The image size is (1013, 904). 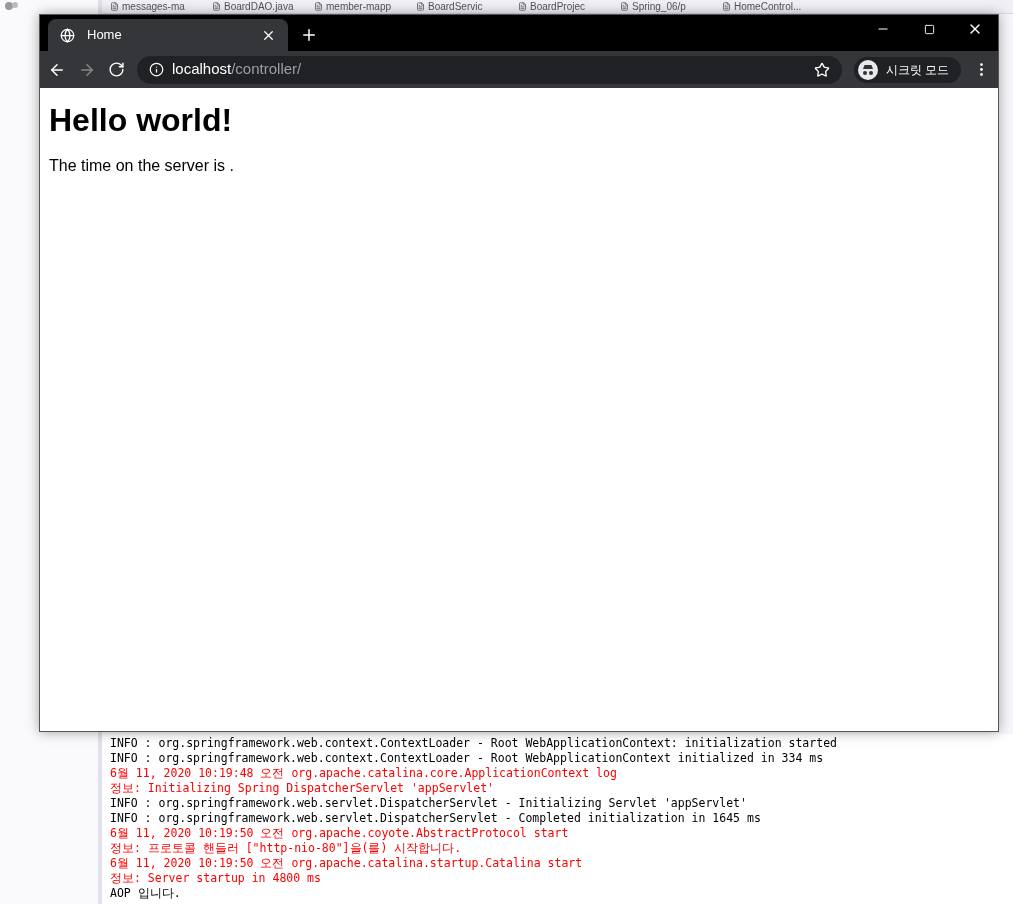 I want to click on page-text: The time on the server is ., so click(x=142, y=166).